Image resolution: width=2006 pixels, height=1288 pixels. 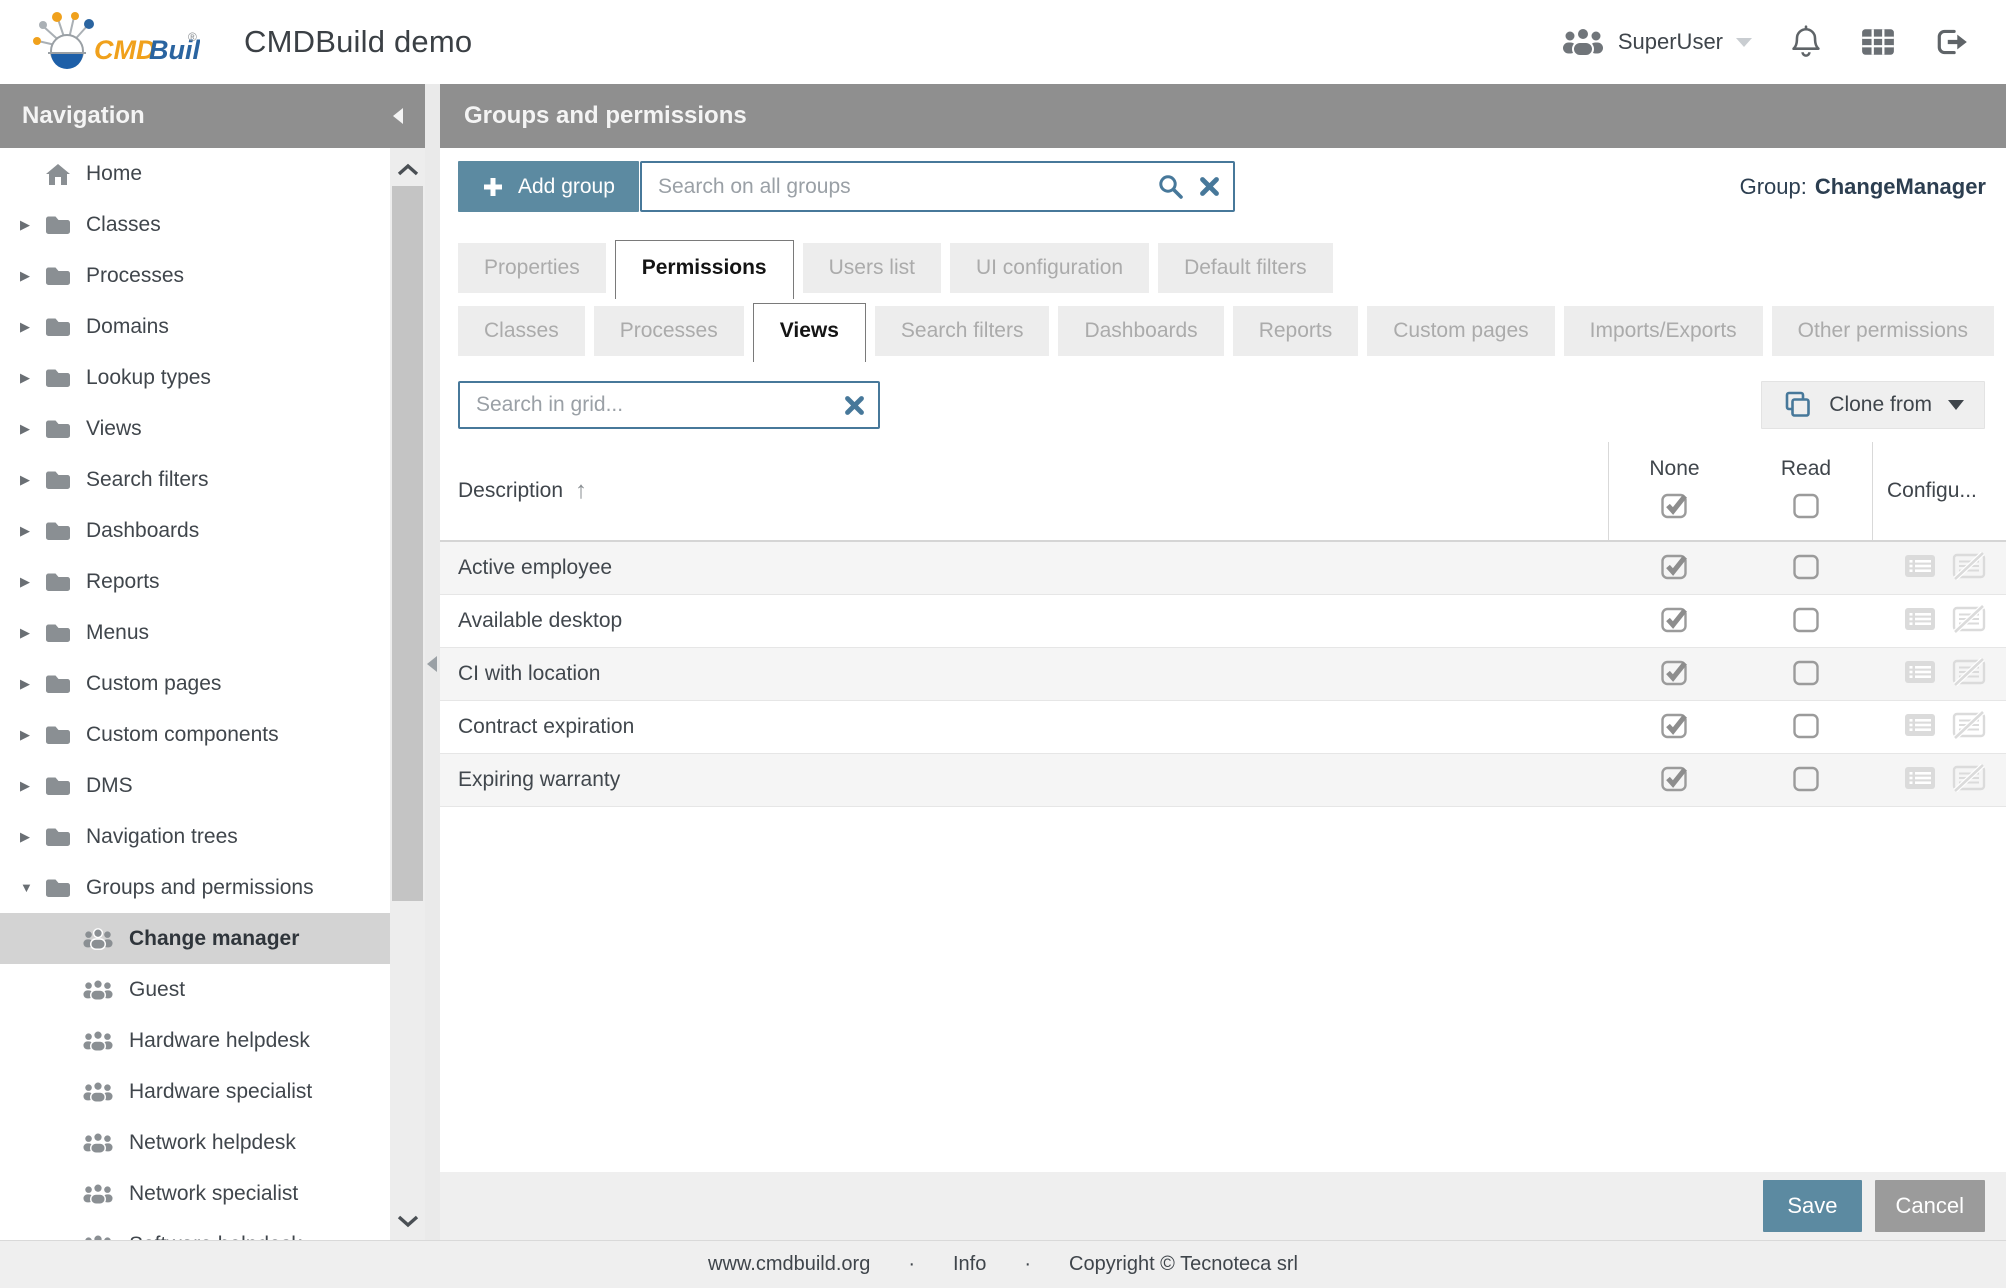 What do you see at coordinates (1170, 186) in the screenshot?
I see `search-button` at bounding box center [1170, 186].